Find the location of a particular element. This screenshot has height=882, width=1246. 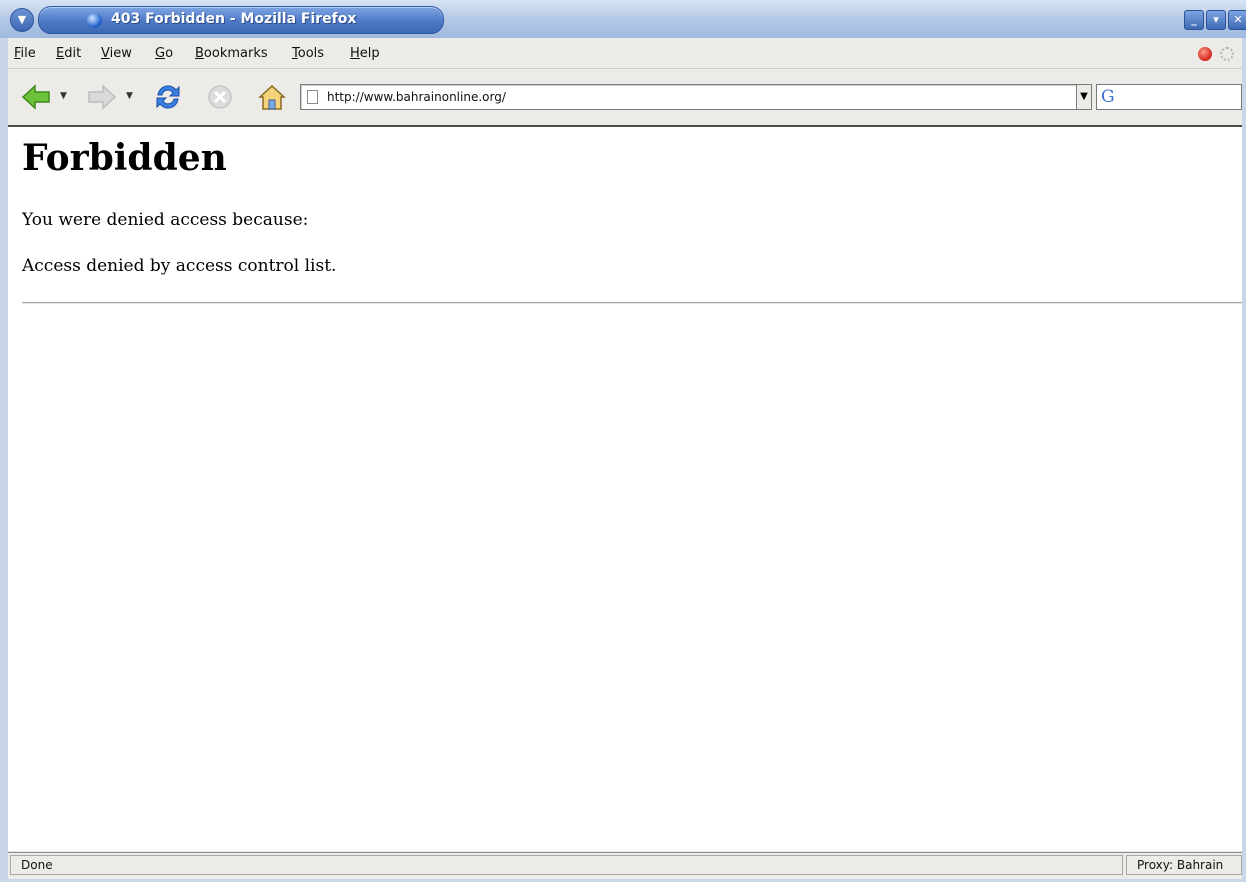

status-text: Done is located at coordinates (566, 865).